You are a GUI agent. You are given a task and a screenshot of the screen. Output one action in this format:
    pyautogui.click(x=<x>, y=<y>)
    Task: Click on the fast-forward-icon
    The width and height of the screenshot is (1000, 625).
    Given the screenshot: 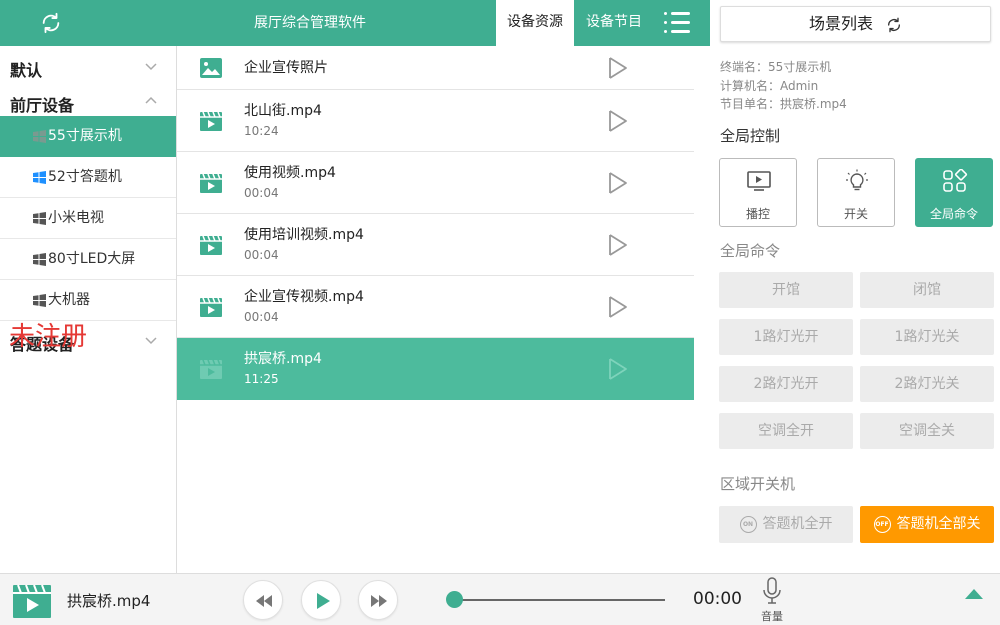 What is the action you would take?
    pyautogui.click(x=379, y=601)
    